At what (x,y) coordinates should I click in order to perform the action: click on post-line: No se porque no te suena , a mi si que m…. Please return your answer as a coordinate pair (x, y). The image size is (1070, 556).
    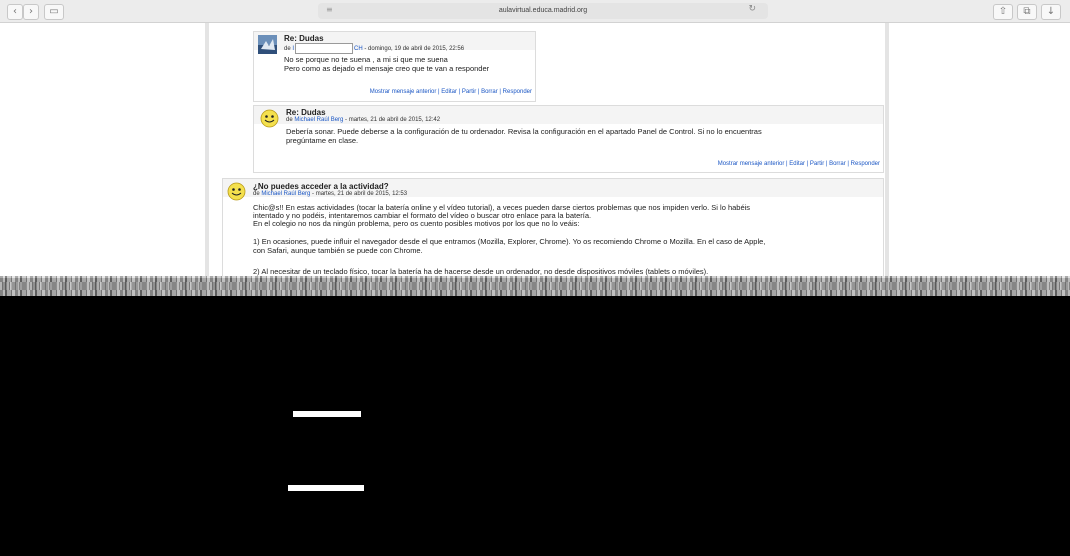
    Looking at the image, I should click on (366, 59).